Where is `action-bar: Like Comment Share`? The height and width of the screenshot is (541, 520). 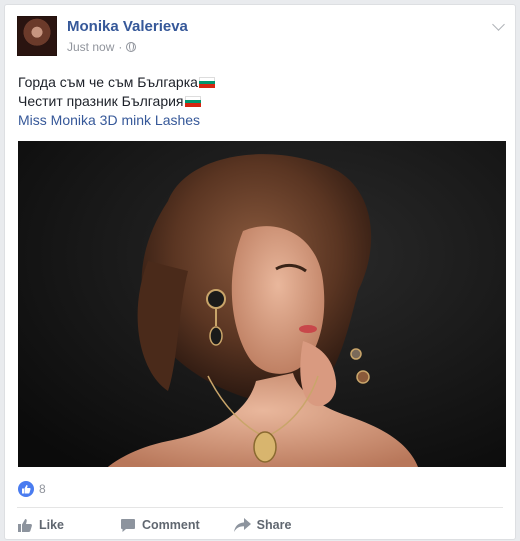 action-bar: Like Comment Share is located at coordinates (166, 525).